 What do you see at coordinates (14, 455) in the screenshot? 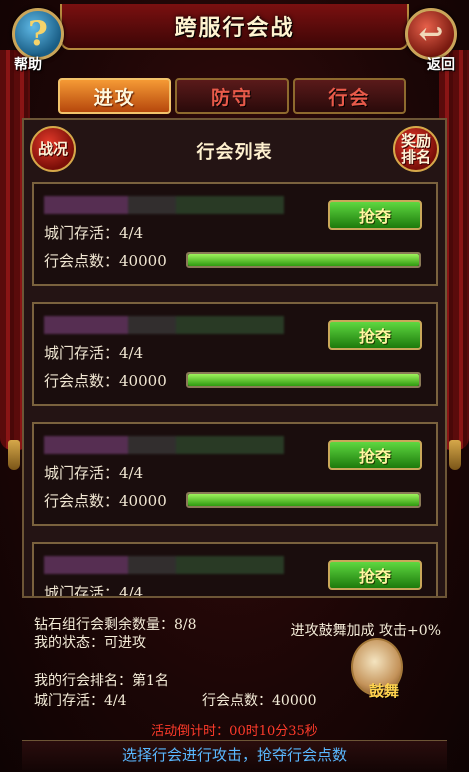
I see `left-tassel` at bounding box center [14, 455].